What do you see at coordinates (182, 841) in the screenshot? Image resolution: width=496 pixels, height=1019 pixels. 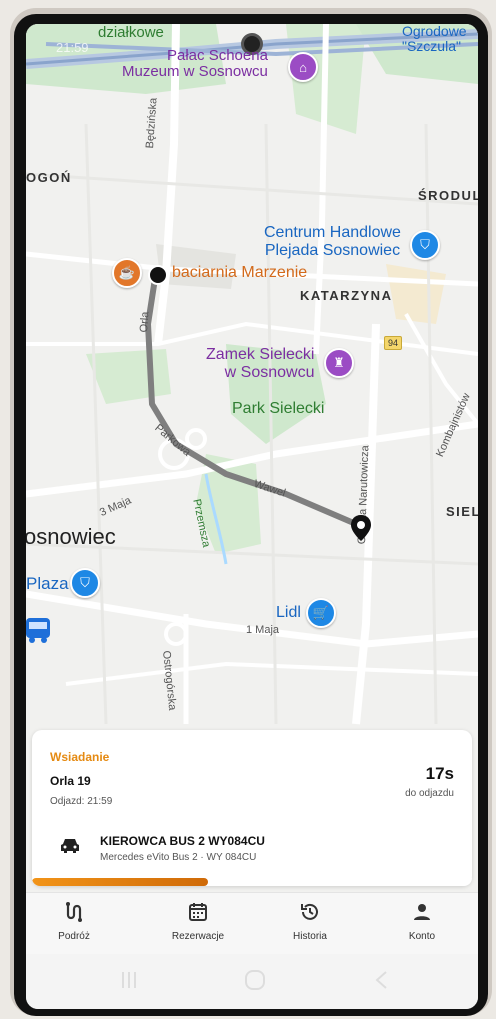 I see `driver-name: KIEROWCA BUS 2 WY084CU` at bounding box center [182, 841].